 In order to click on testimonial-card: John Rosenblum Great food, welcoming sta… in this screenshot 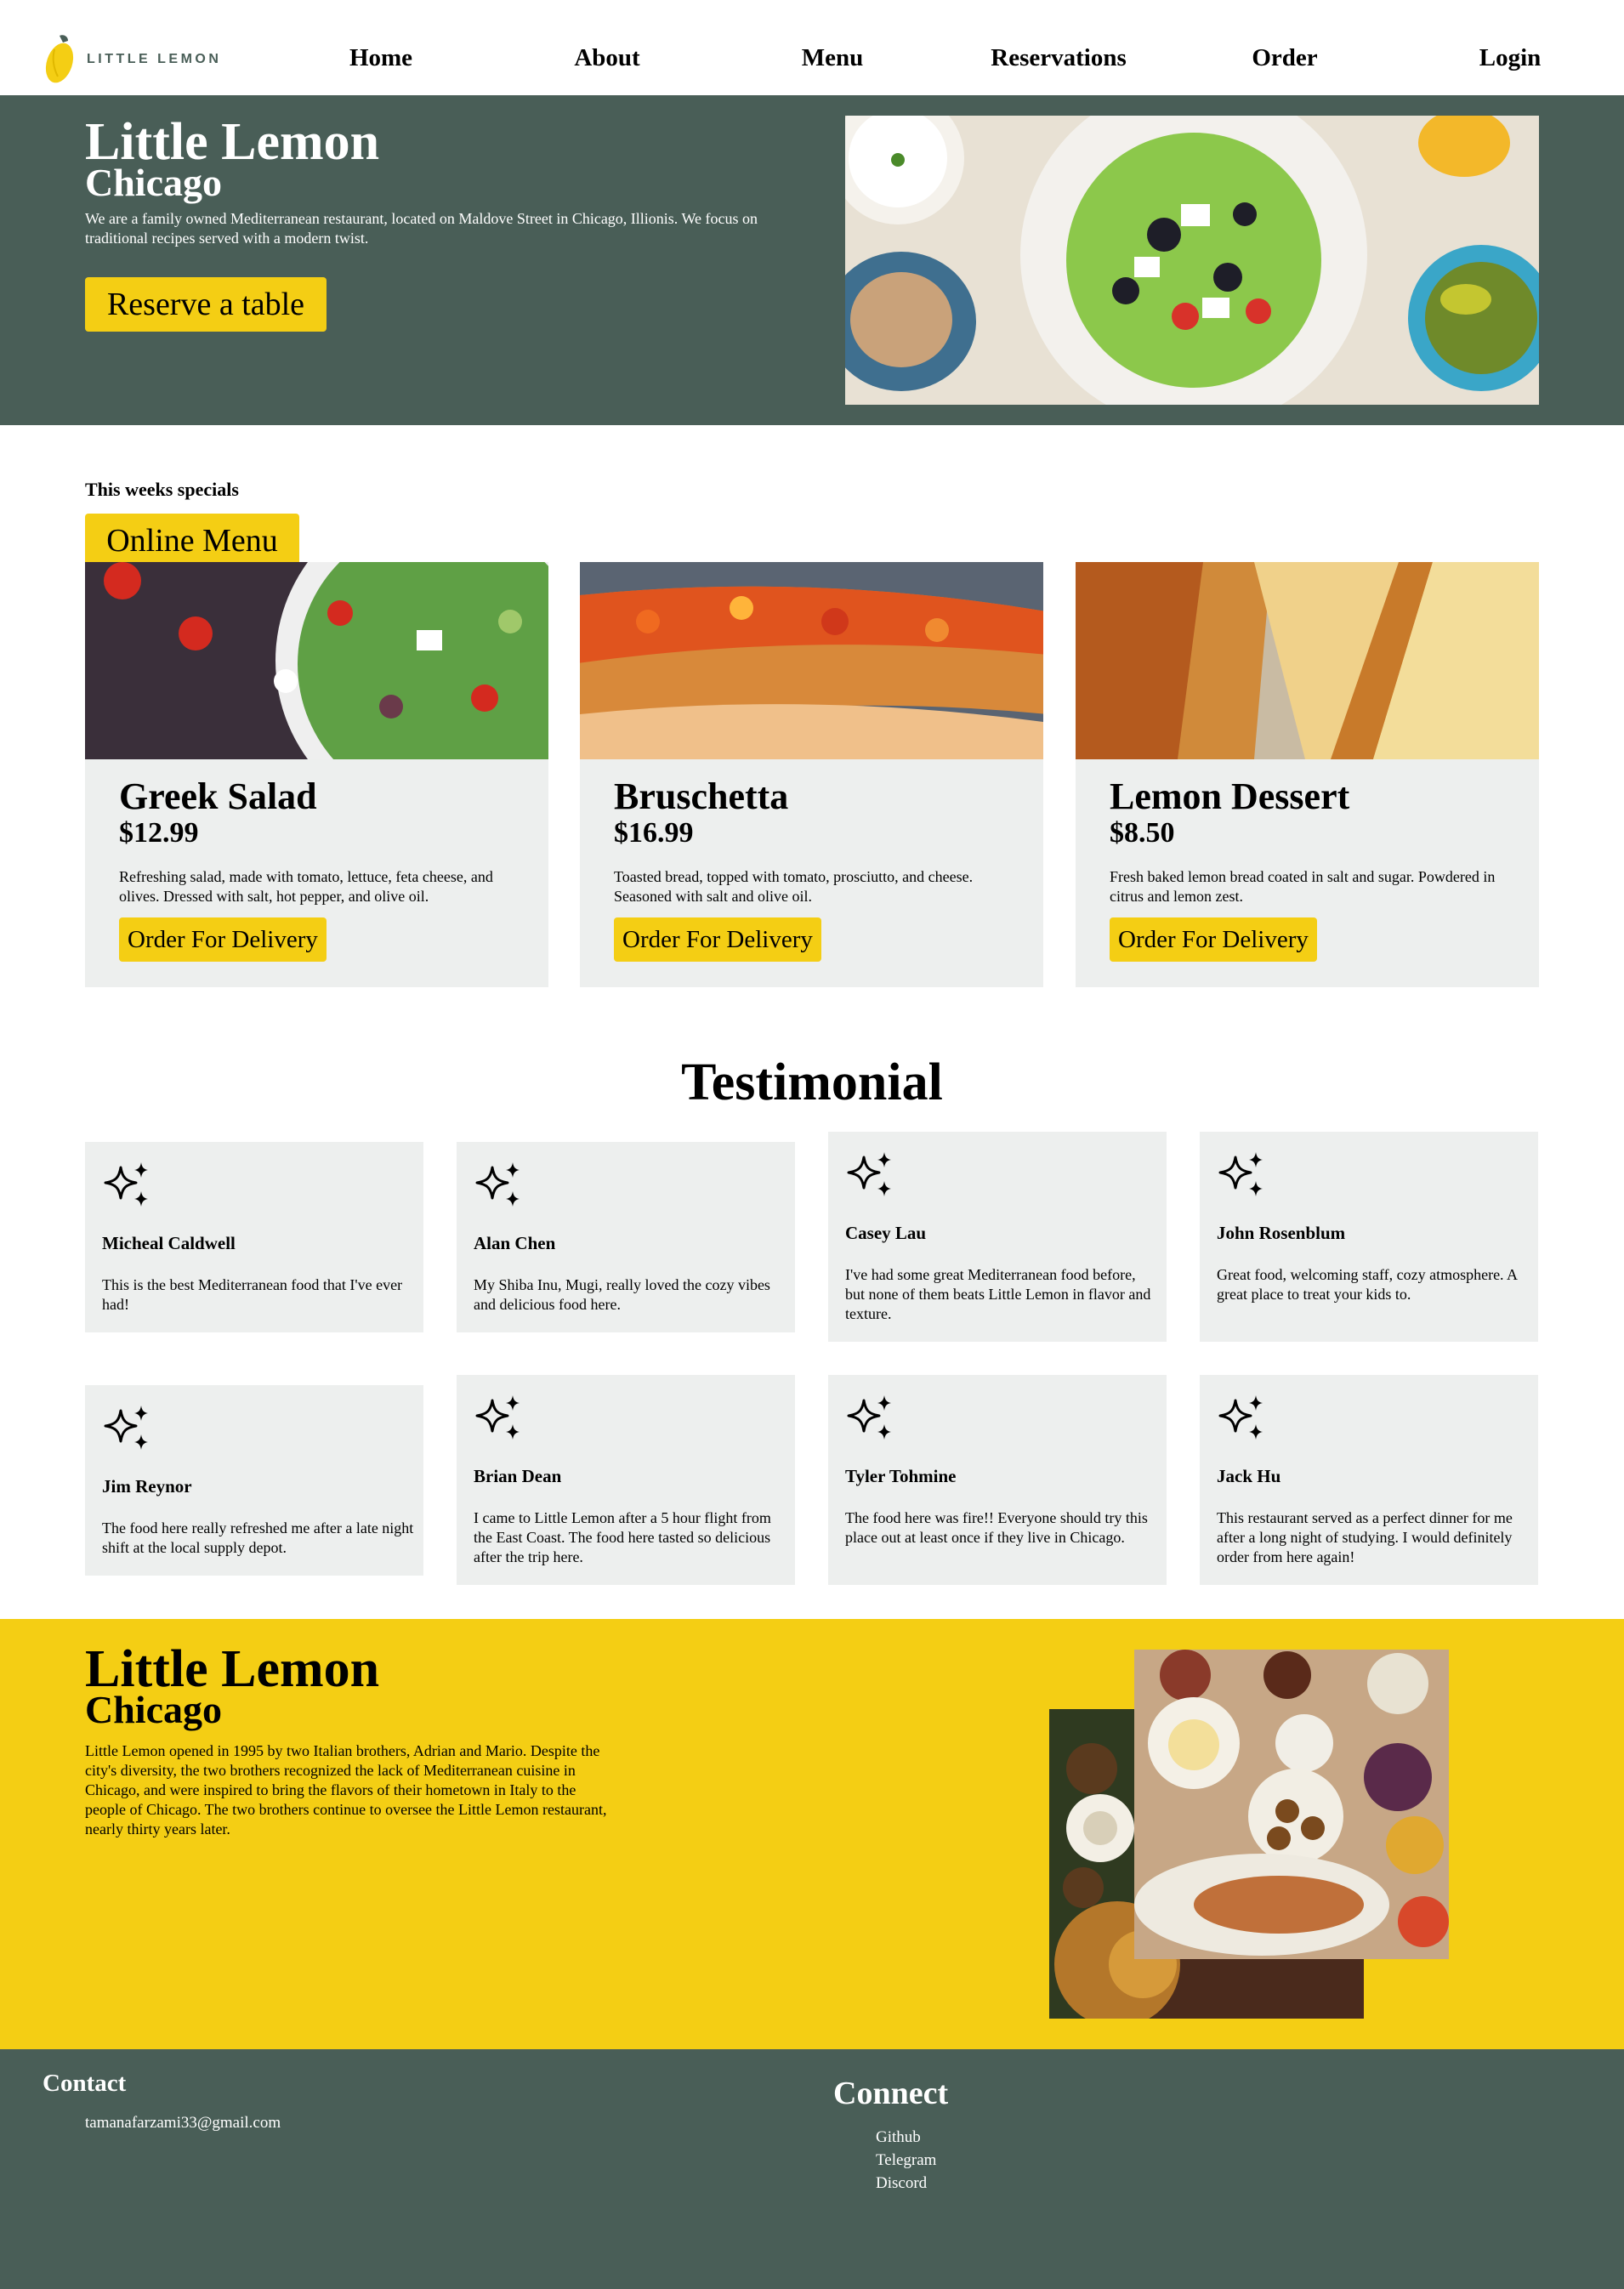, I will do `click(1369, 1237)`.